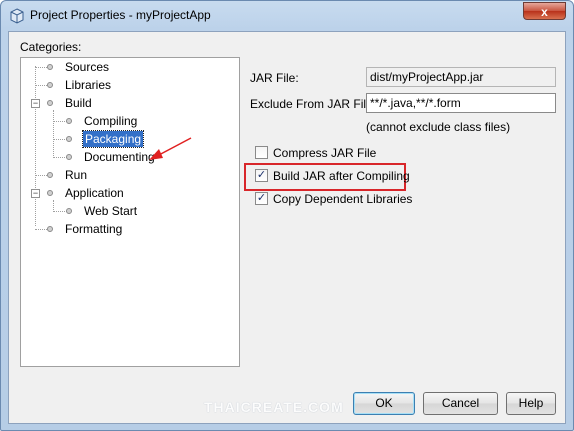 This screenshot has width=574, height=431. I want to click on window-title: Project Properties - myProjectApp, so click(120, 15).